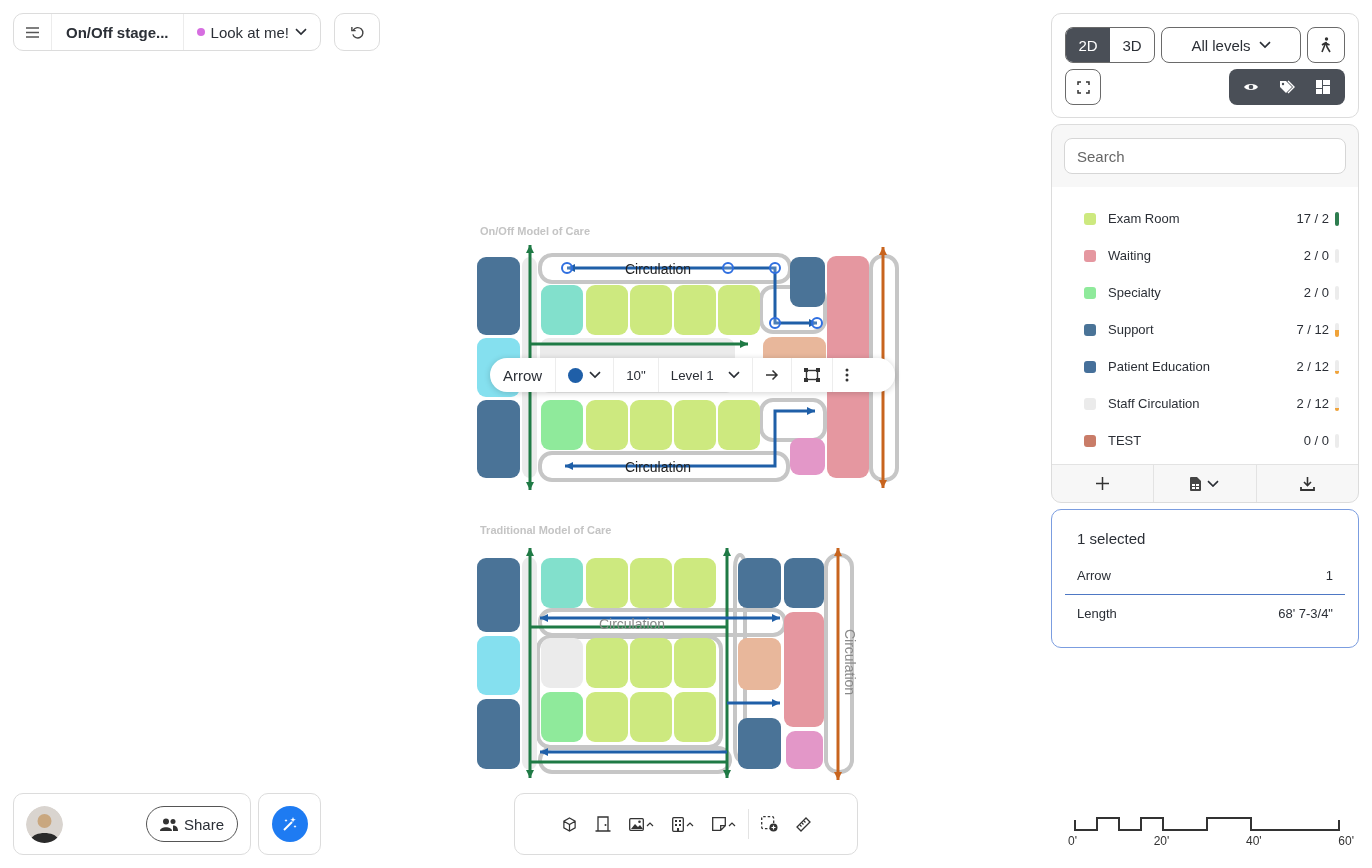 This screenshot has height=868, width=1372. I want to click on plan-title: On/Off Model of Care, so click(535, 231).